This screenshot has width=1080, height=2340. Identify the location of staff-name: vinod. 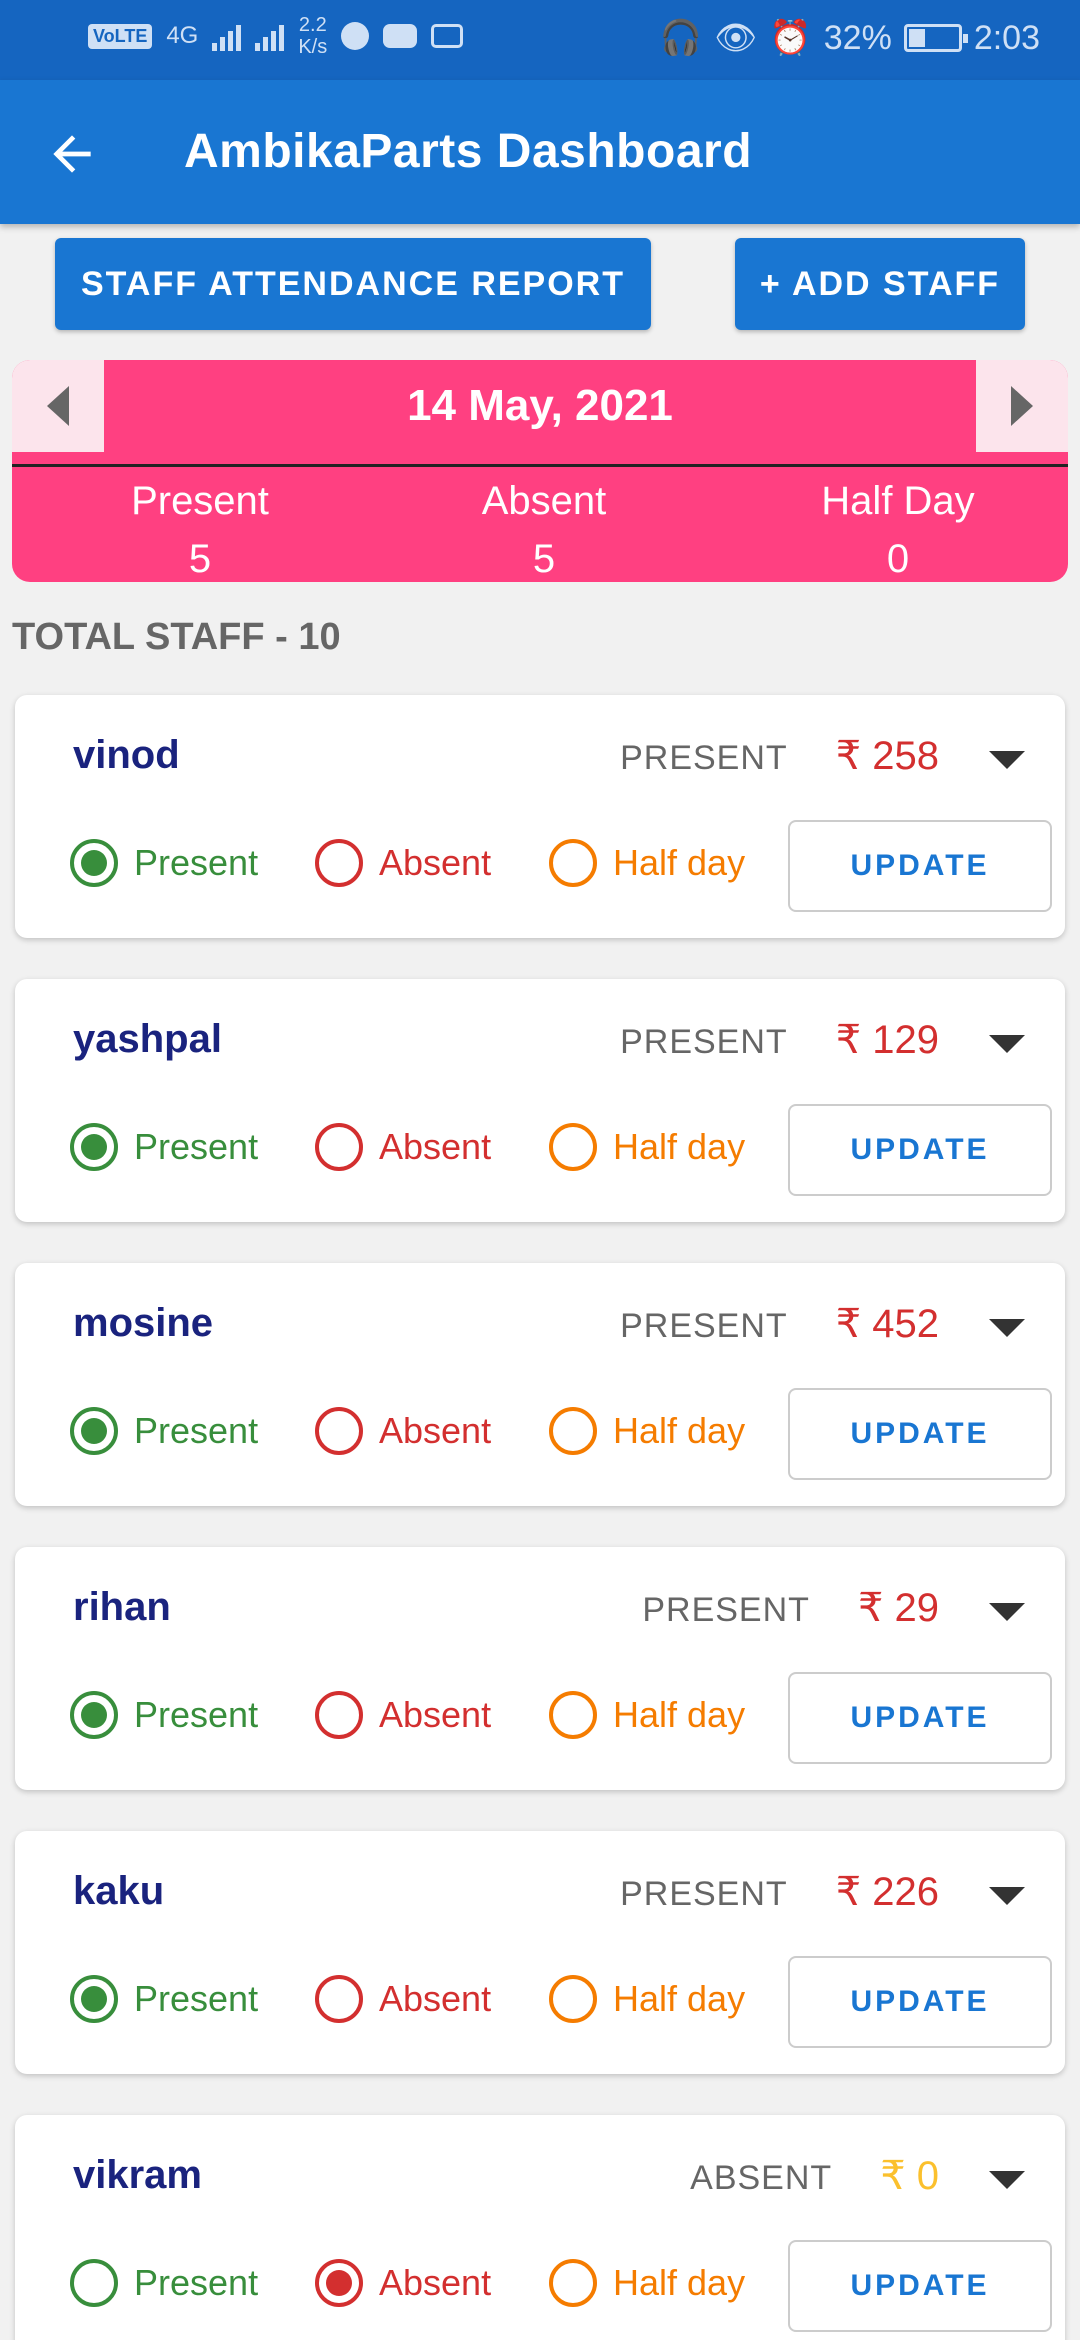
(126, 755).